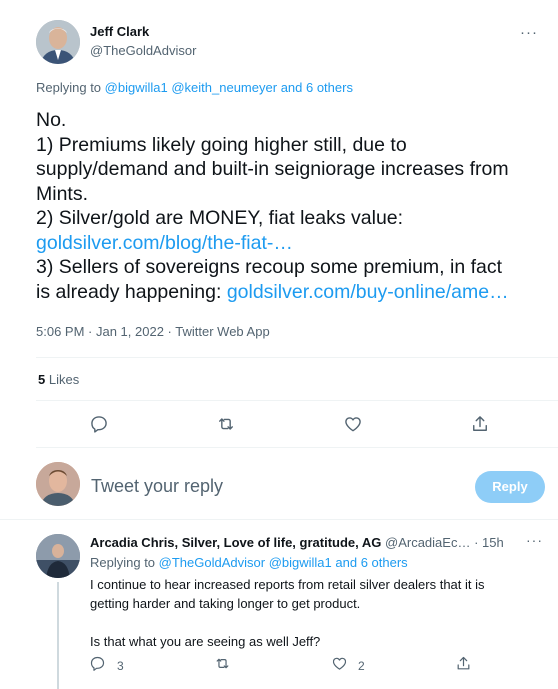 The image size is (558, 689). Describe the element at coordinates (224, 87) in the screenshot. I see `mention-link: @keith_neumeyer` at that location.